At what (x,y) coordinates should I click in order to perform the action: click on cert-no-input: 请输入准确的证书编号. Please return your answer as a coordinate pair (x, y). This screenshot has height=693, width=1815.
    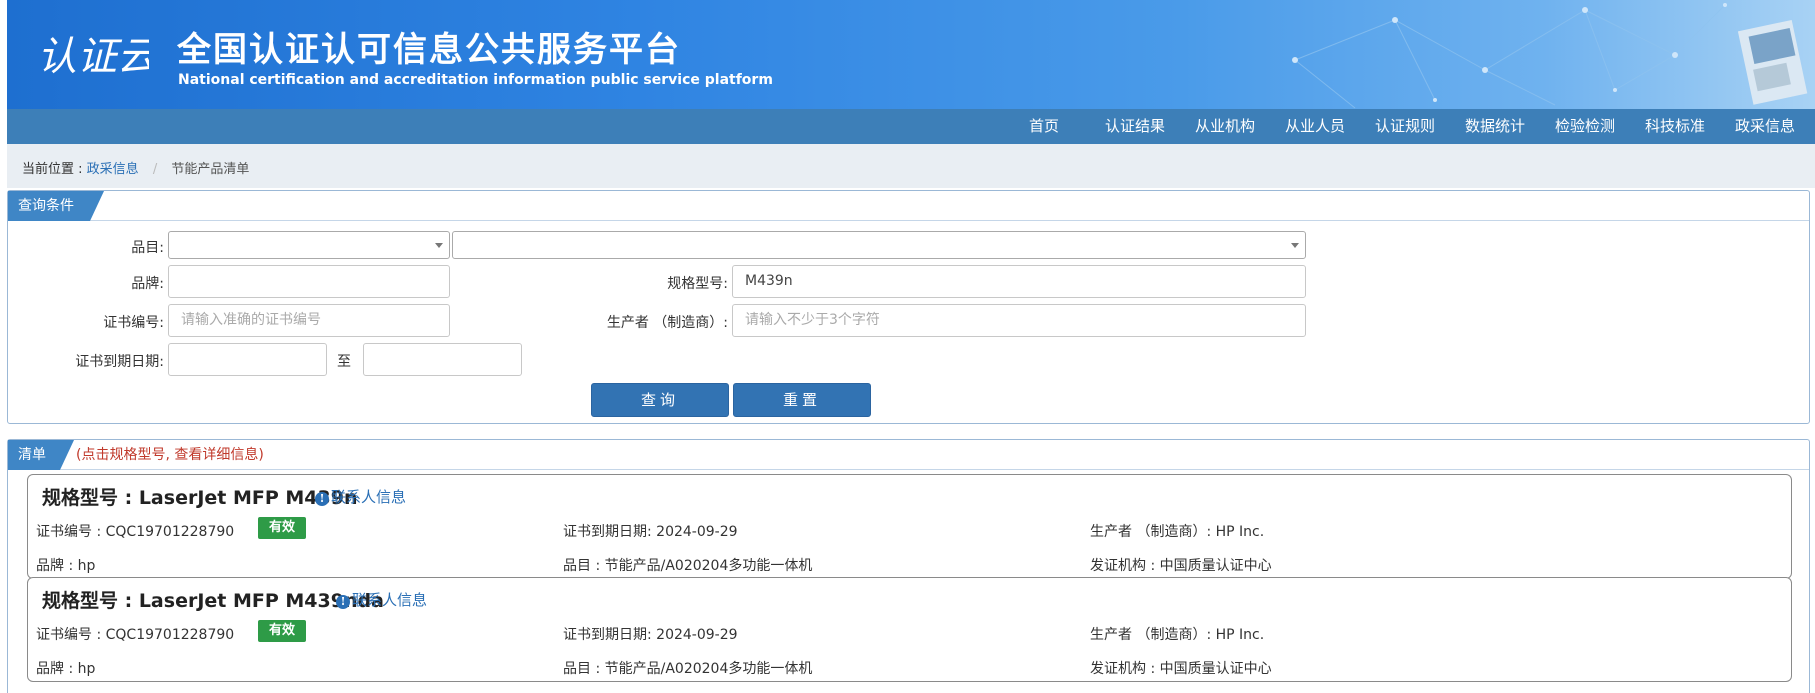
    Looking at the image, I should click on (309, 320).